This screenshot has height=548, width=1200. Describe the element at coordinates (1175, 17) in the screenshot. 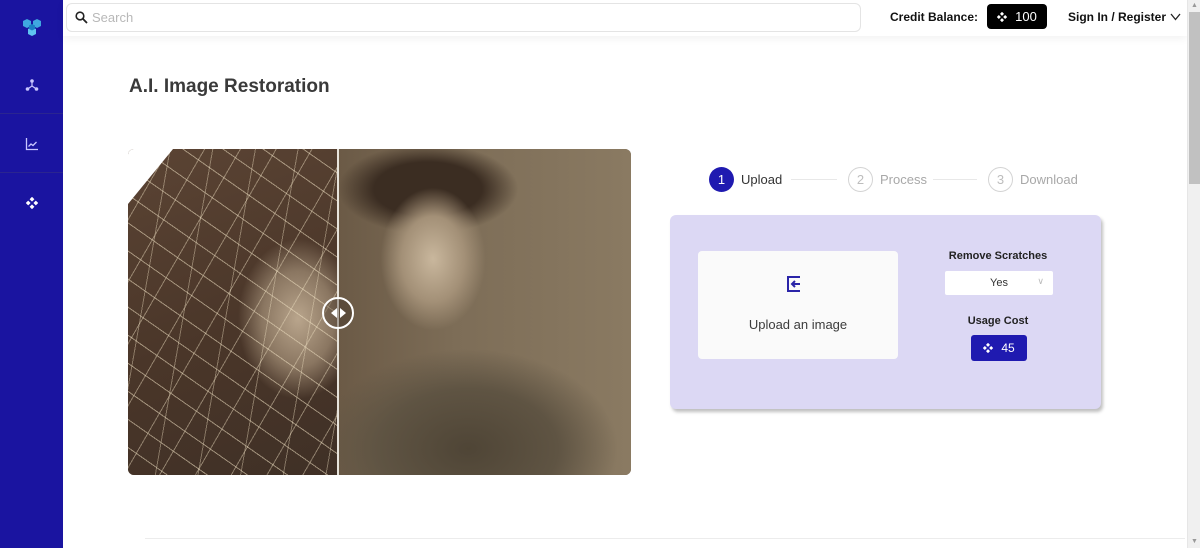

I see `chevron-down-icon` at that location.